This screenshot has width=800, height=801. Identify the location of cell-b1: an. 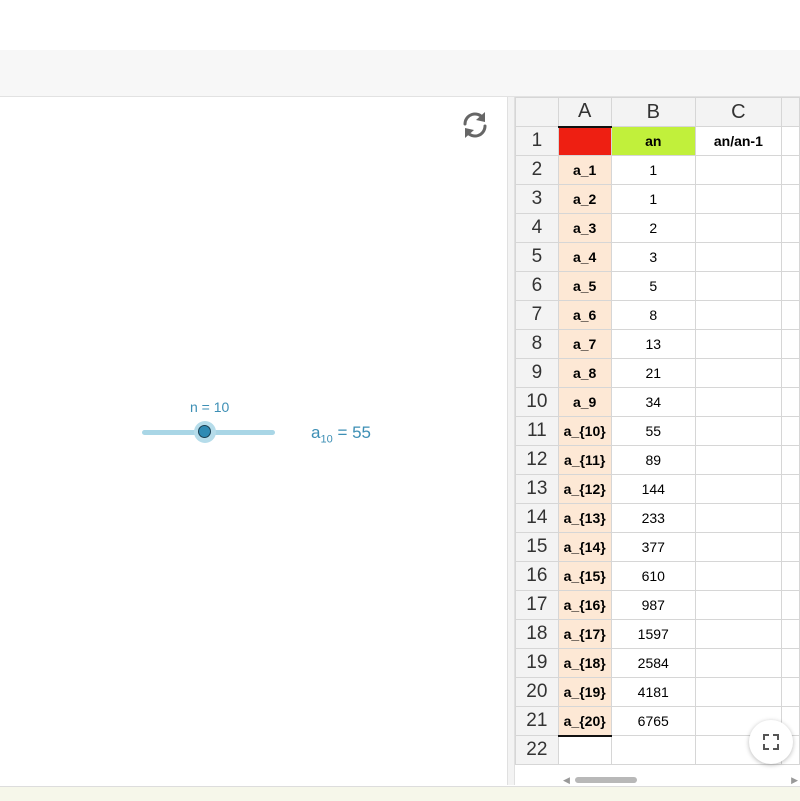
(653, 141).